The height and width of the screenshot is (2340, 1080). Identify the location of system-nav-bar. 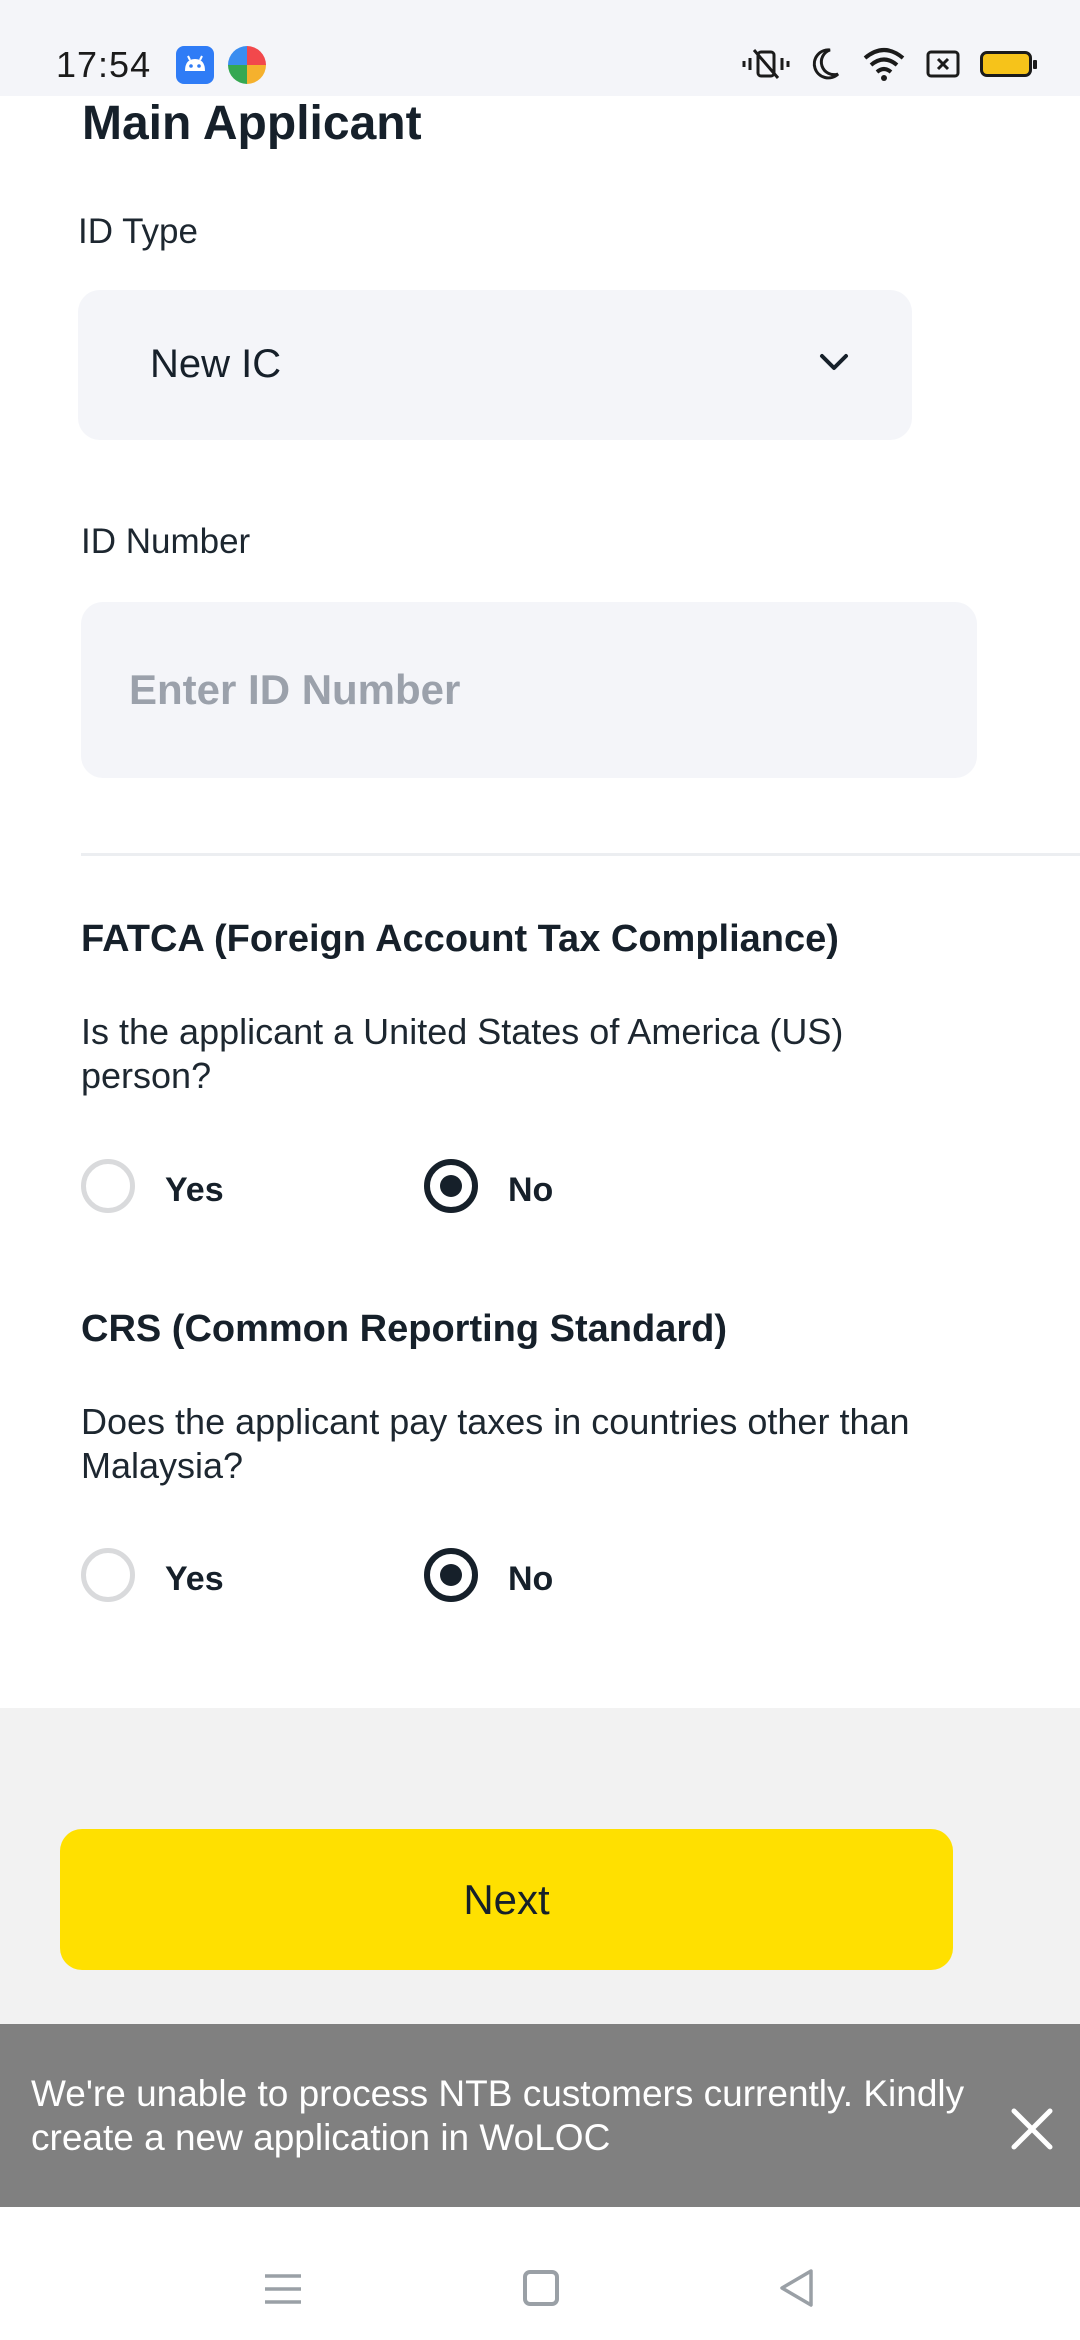
(540, 2273).